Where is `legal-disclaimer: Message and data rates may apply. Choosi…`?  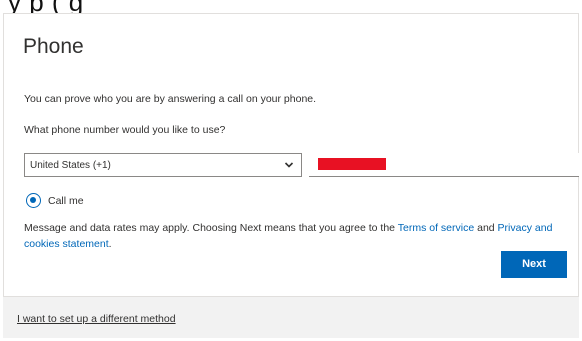 legal-disclaimer: Message and data rates may apply. Choosi… is located at coordinates (299, 236).